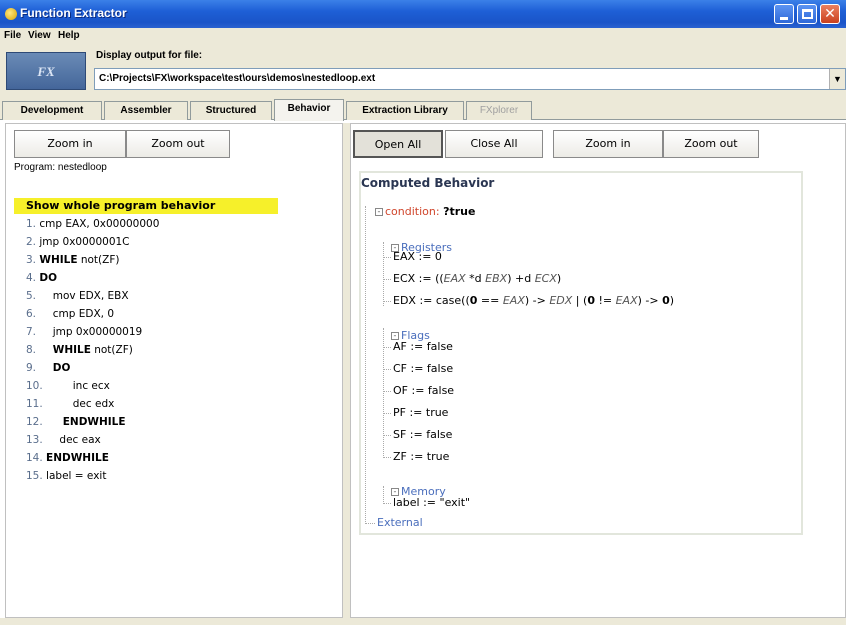  What do you see at coordinates (70, 144) in the screenshot?
I see `left-zoom-in-button: Zoom in` at bounding box center [70, 144].